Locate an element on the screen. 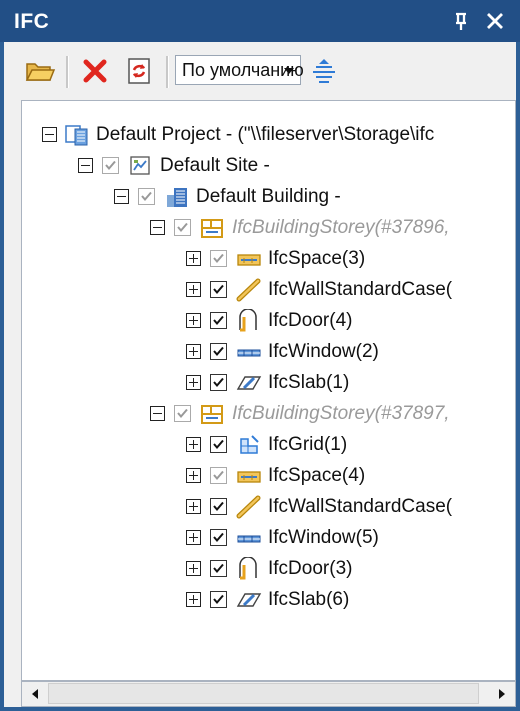 The width and height of the screenshot is (520, 711). tree-label: IfcWindow(5) is located at coordinates (323, 537).